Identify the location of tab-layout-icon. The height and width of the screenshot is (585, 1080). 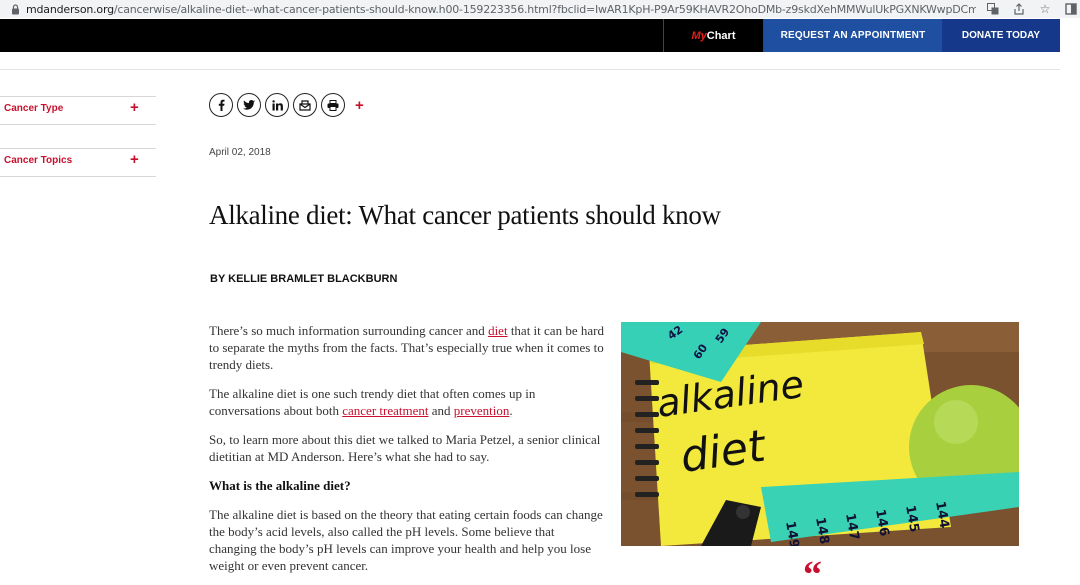
(1071, 9).